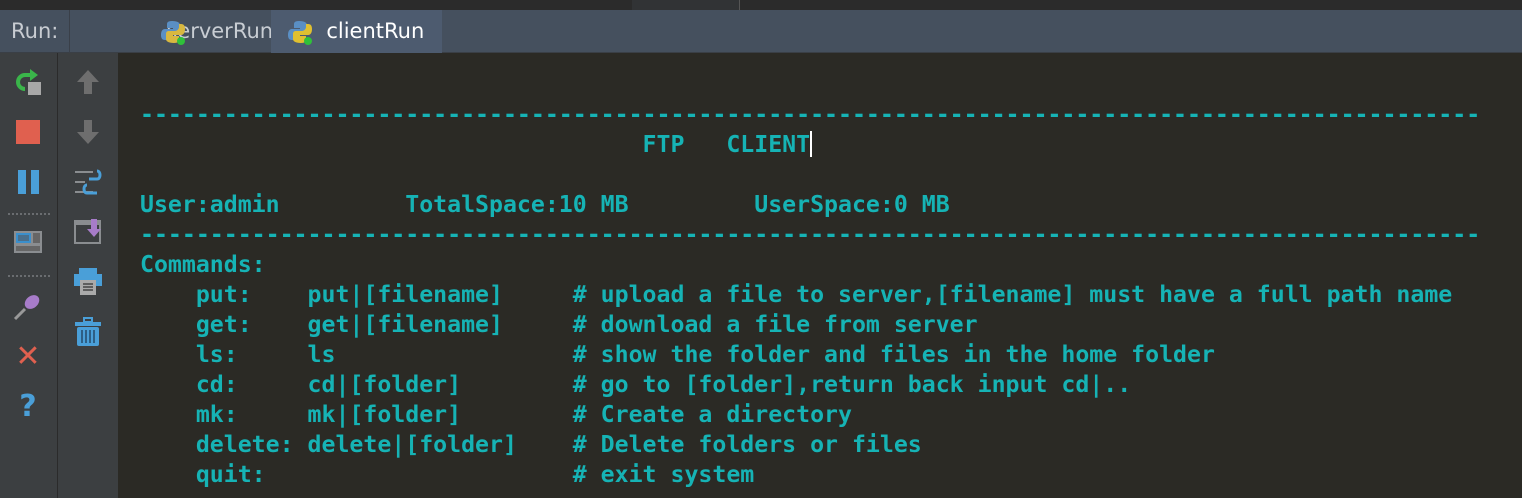 Image resolution: width=1522 pixels, height=498 pixels. I want to click on scroll-to-end-icon, so click(88, 232).